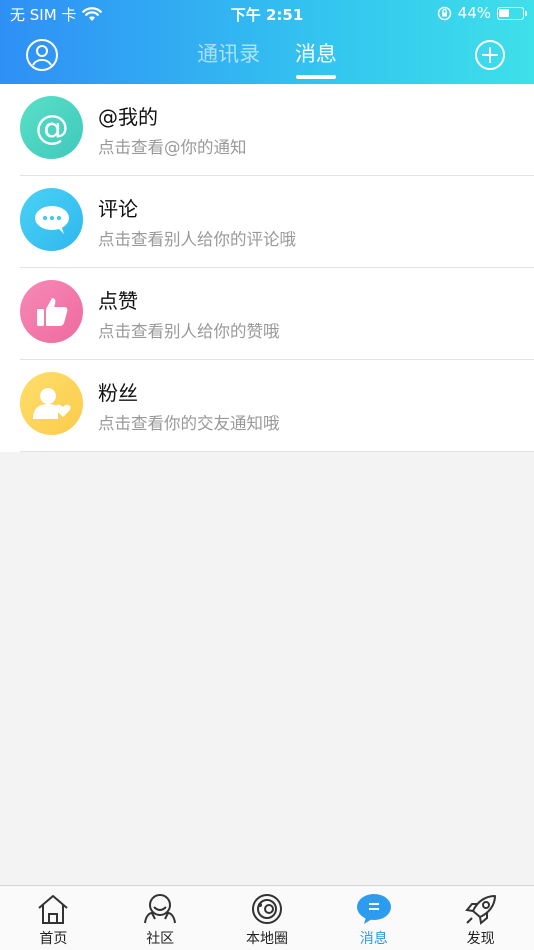 The width and height of the screenshot is (534, 950). What do you see at coordinates (118, 301) in the screenshot?
I see `item-title: 点赞` at bounding box center [118, 301].